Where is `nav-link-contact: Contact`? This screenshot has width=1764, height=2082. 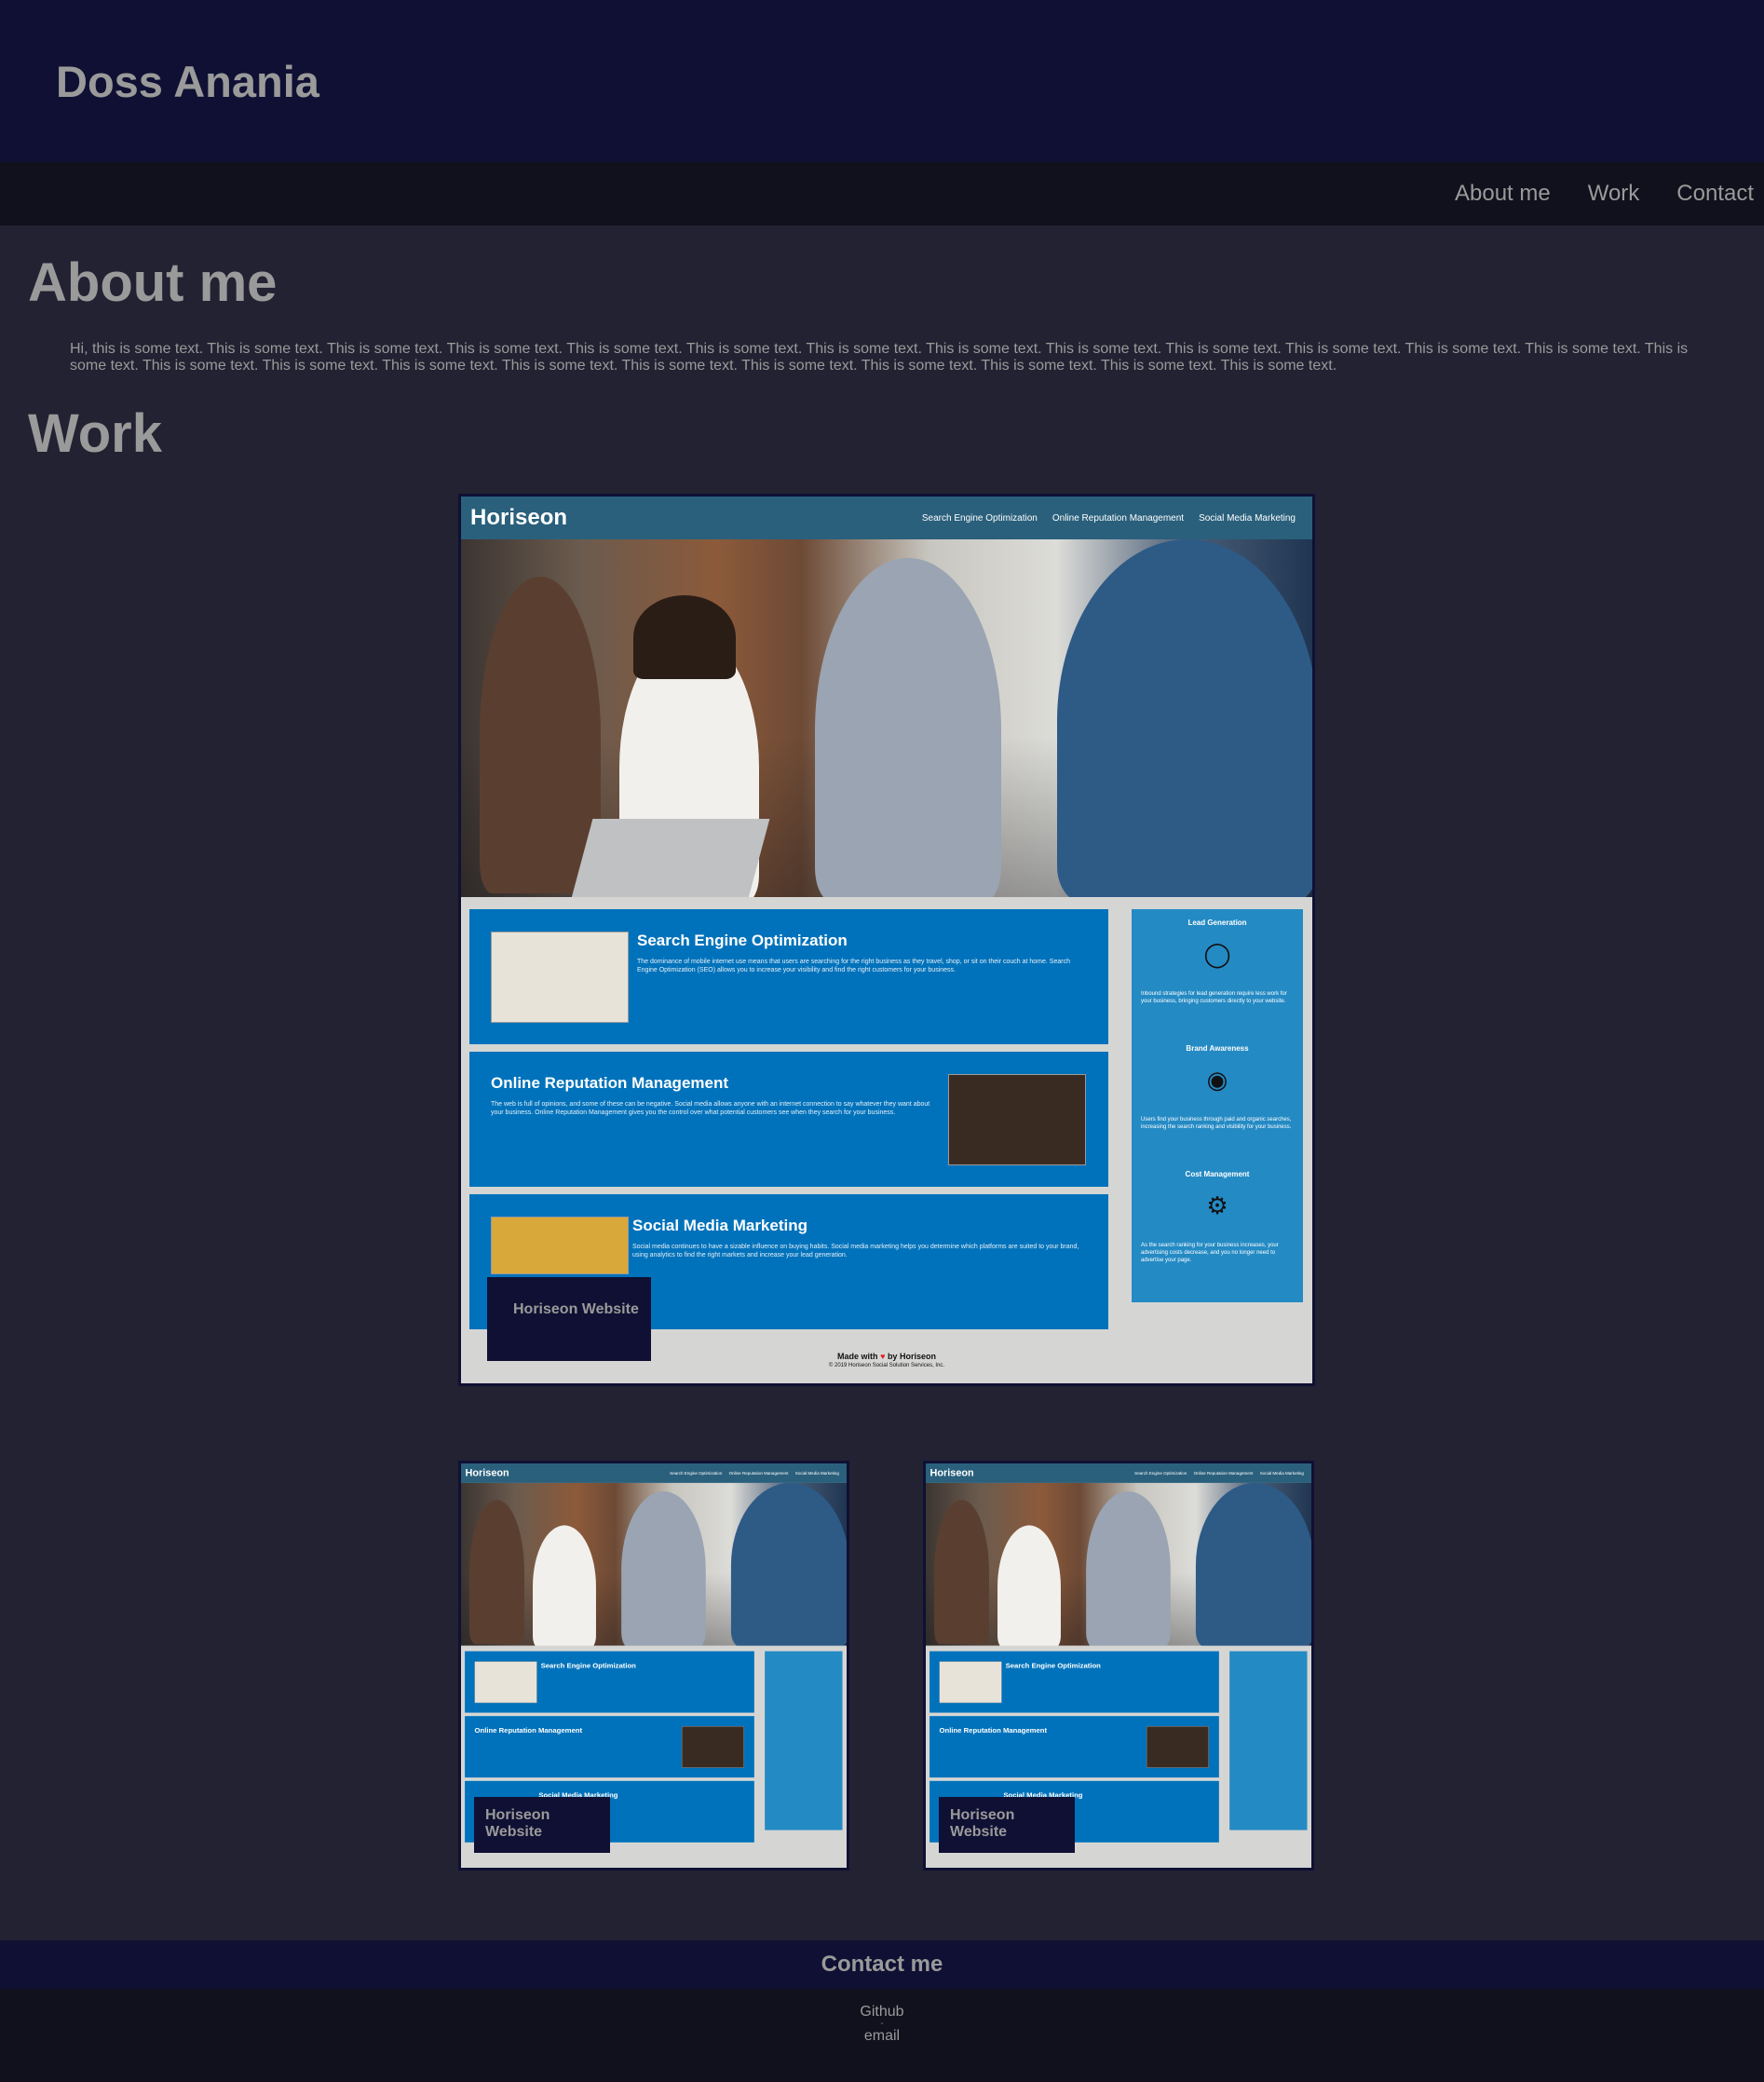 nav-link-contact: Contact is located at coordinates (1715, 194).